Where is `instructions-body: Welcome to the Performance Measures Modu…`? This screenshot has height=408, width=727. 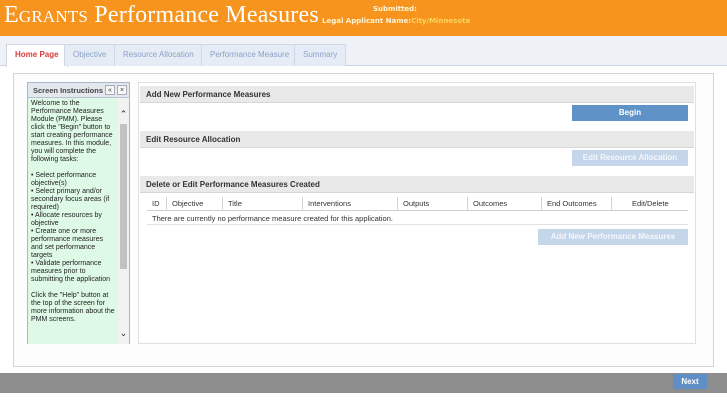 instructions-body: Welcome to the Performance Measures Modu… is located at coordinates (73, 221).